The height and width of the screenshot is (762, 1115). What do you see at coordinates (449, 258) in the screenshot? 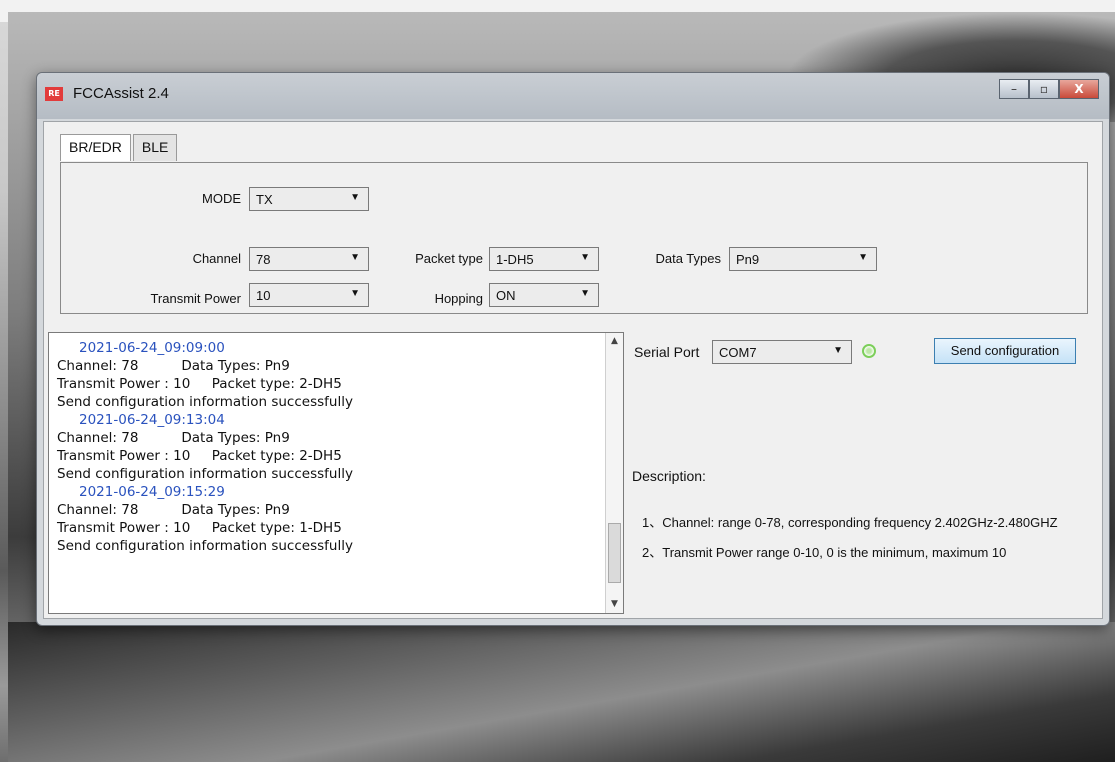
I see `packet-type-label: Packet type` at bounding box center [449, 258].